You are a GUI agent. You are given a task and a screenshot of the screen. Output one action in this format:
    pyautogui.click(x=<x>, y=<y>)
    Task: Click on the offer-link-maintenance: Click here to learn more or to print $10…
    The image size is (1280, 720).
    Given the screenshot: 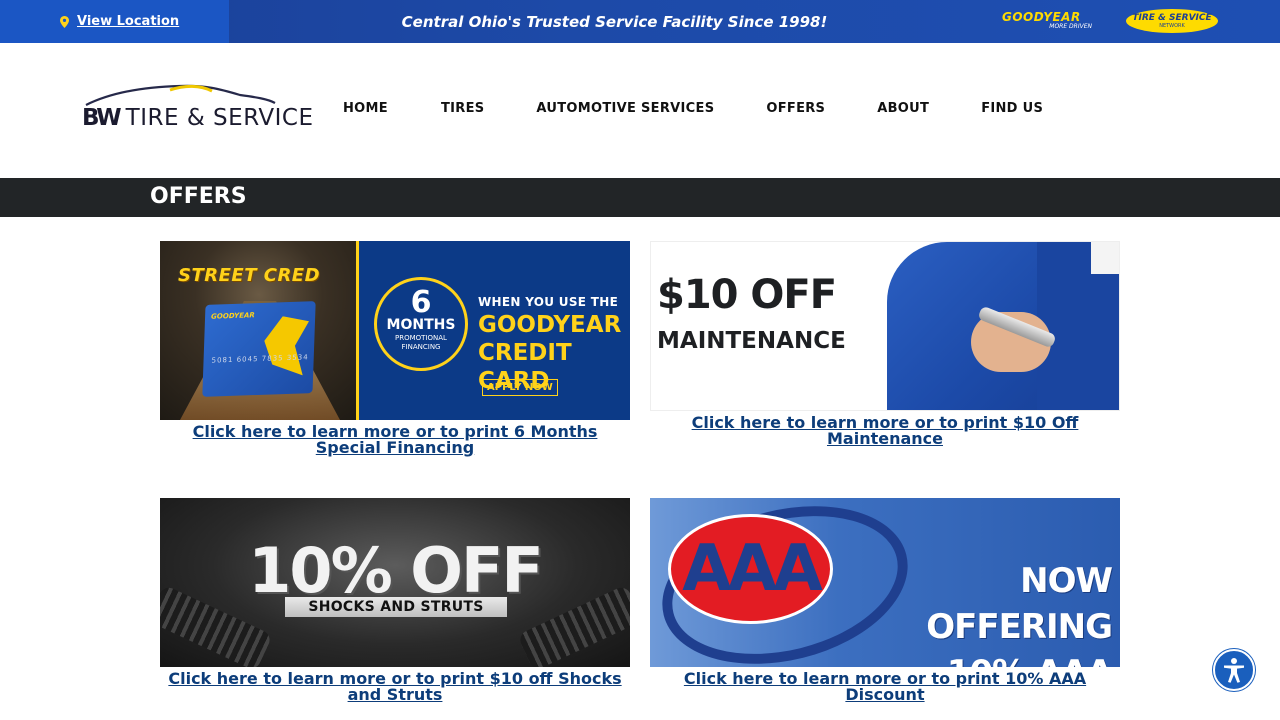 What is the action you would take?
    pyautogui.click(x=885, y=431)
    